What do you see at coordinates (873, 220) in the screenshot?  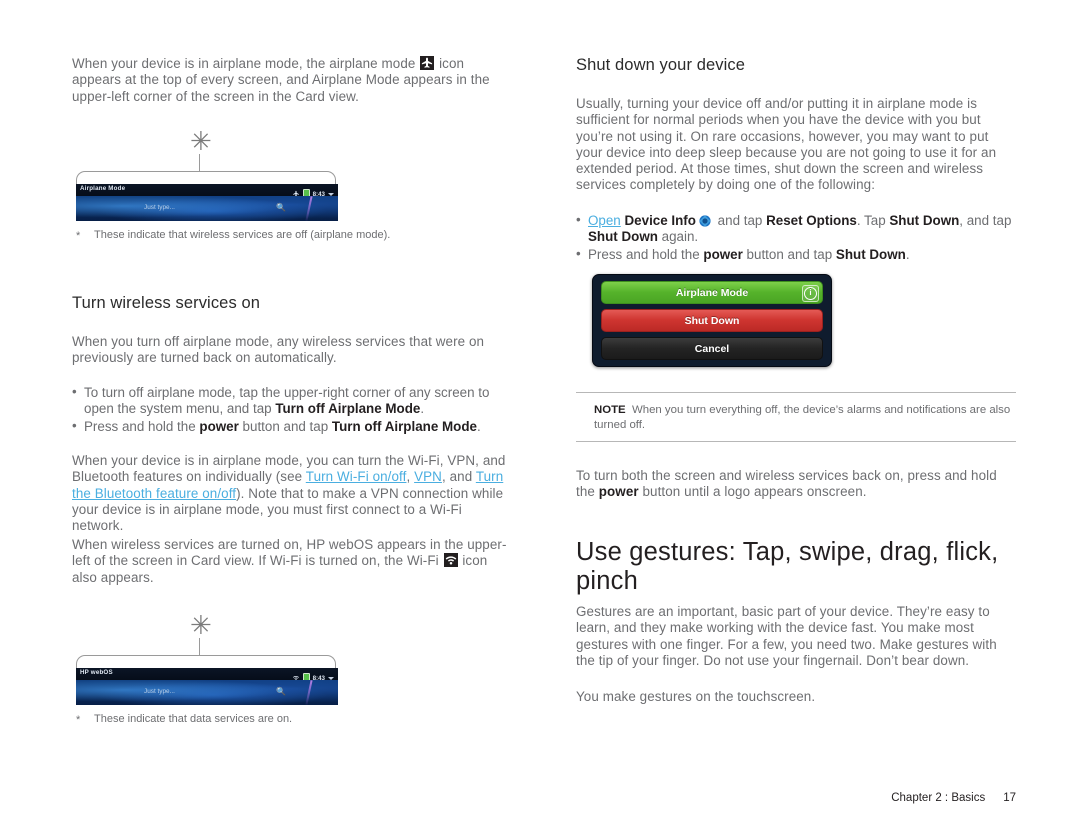 I see `bullet-text-3: . Tap` at bounding box center [873, 220].